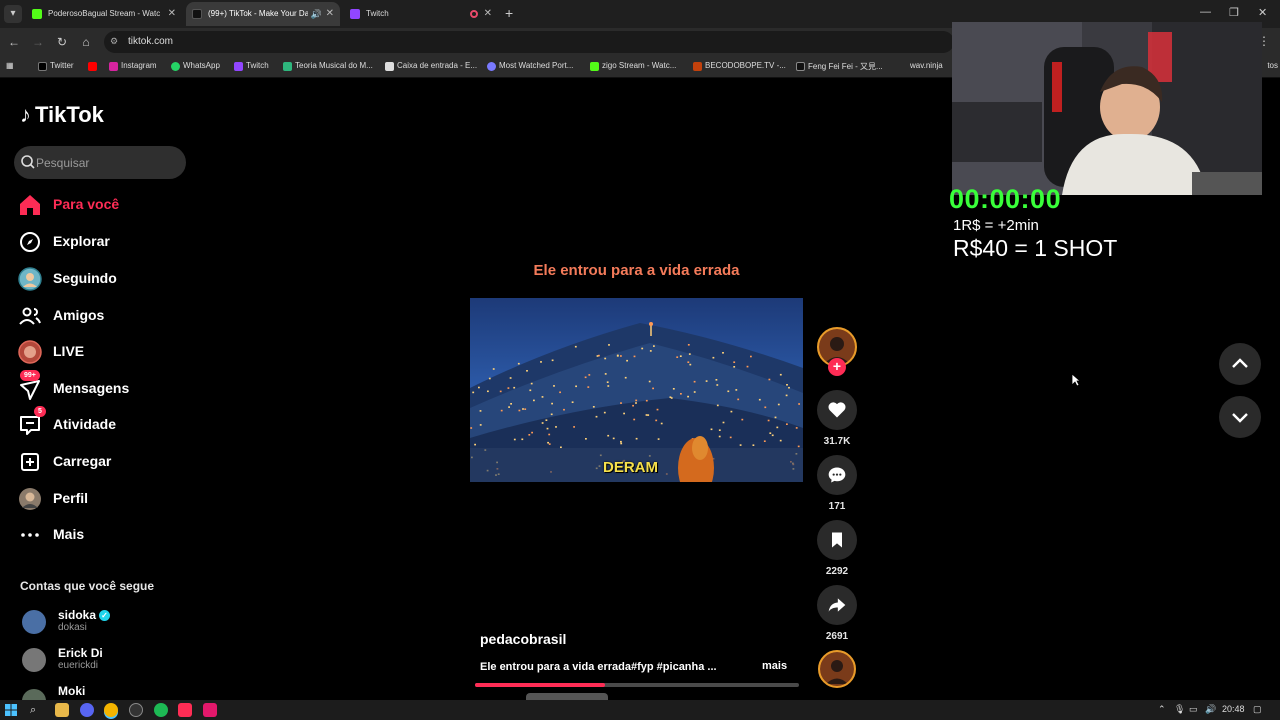 Image resolution: width=1280 pixels, height=720 pixels. Describe the element at coordinates (185, 710) in the screenshot. I see `media-player-icon` at that location.